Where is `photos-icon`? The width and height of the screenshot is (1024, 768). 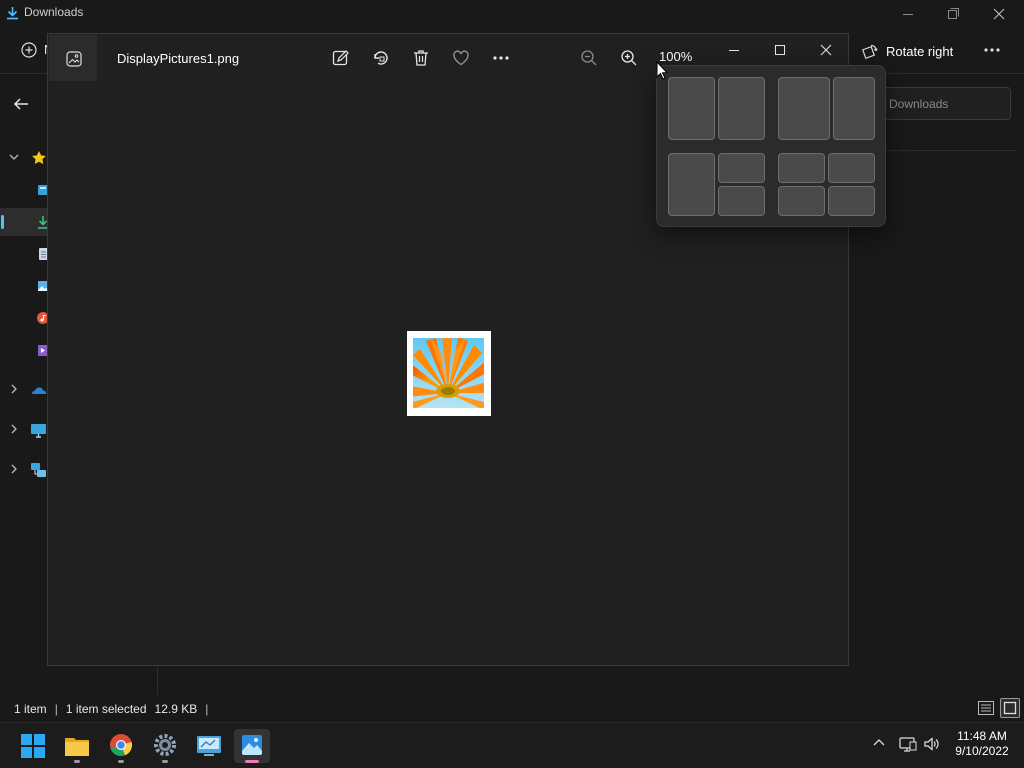 photos-icon is located at coordinates (252, 745).